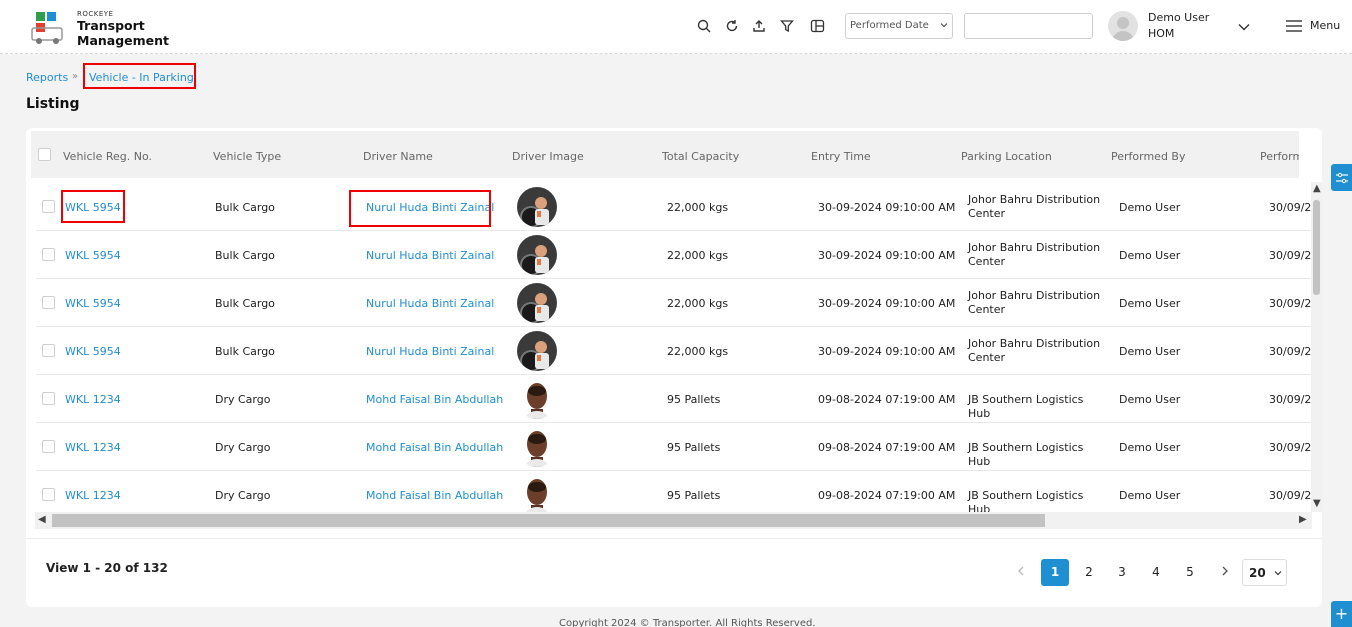 The image size is (1352, 627). I want to click on divider, so click(674, 538).